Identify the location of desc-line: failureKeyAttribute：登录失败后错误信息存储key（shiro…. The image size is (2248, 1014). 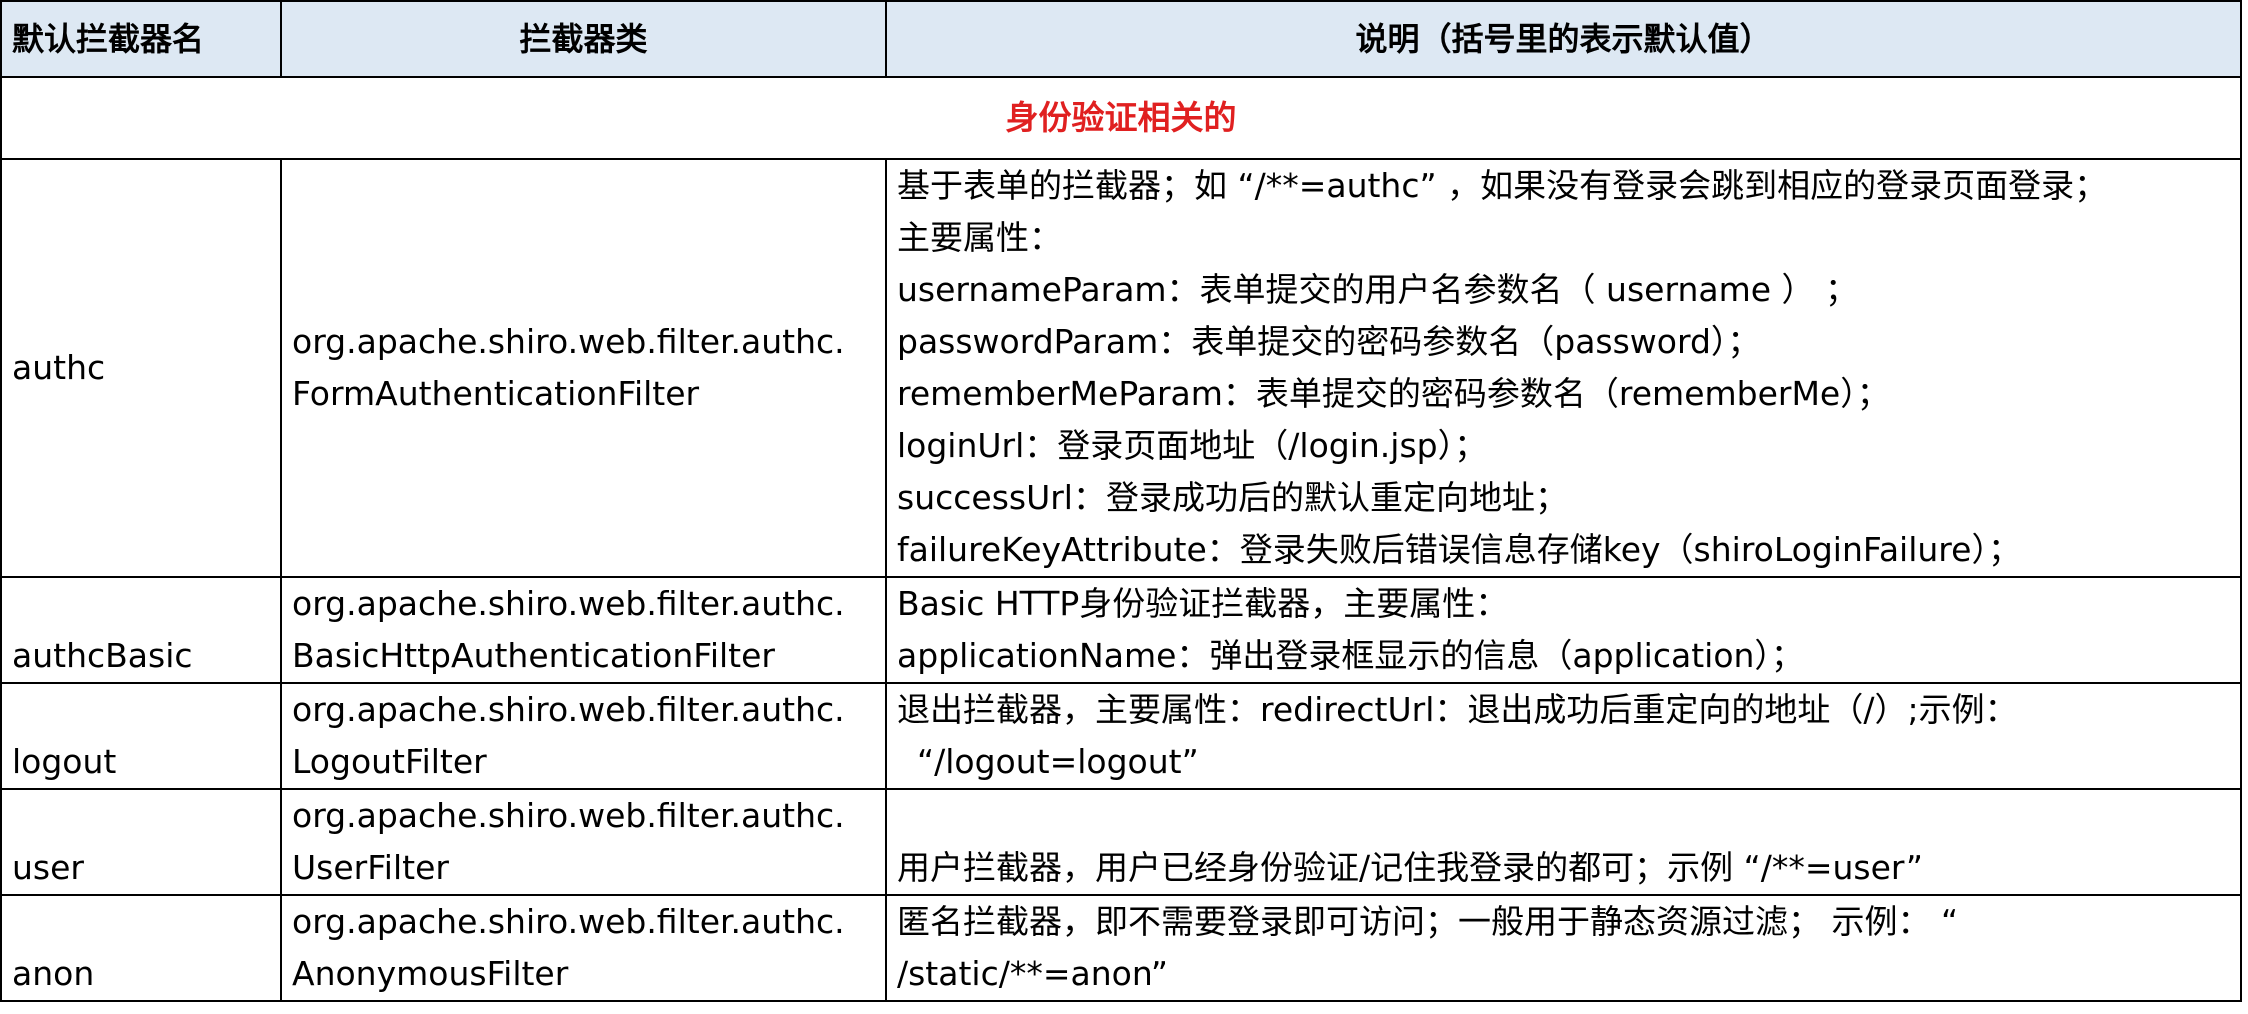
(1459, 549).